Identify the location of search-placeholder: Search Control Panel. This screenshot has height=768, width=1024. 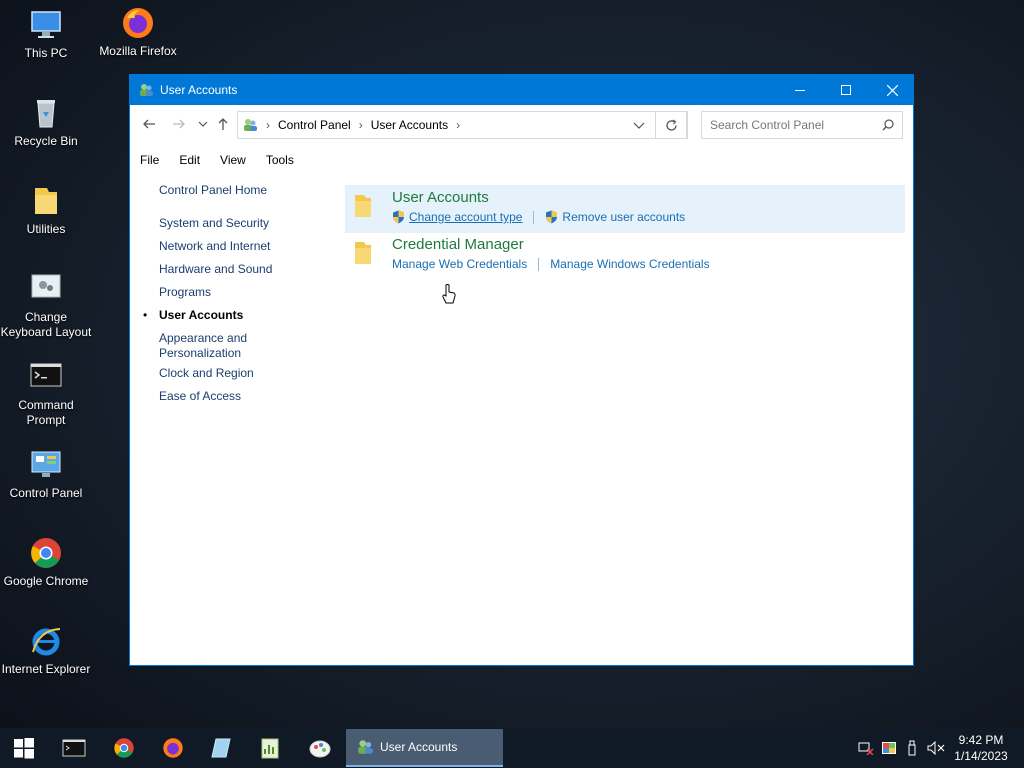
(767, 125).